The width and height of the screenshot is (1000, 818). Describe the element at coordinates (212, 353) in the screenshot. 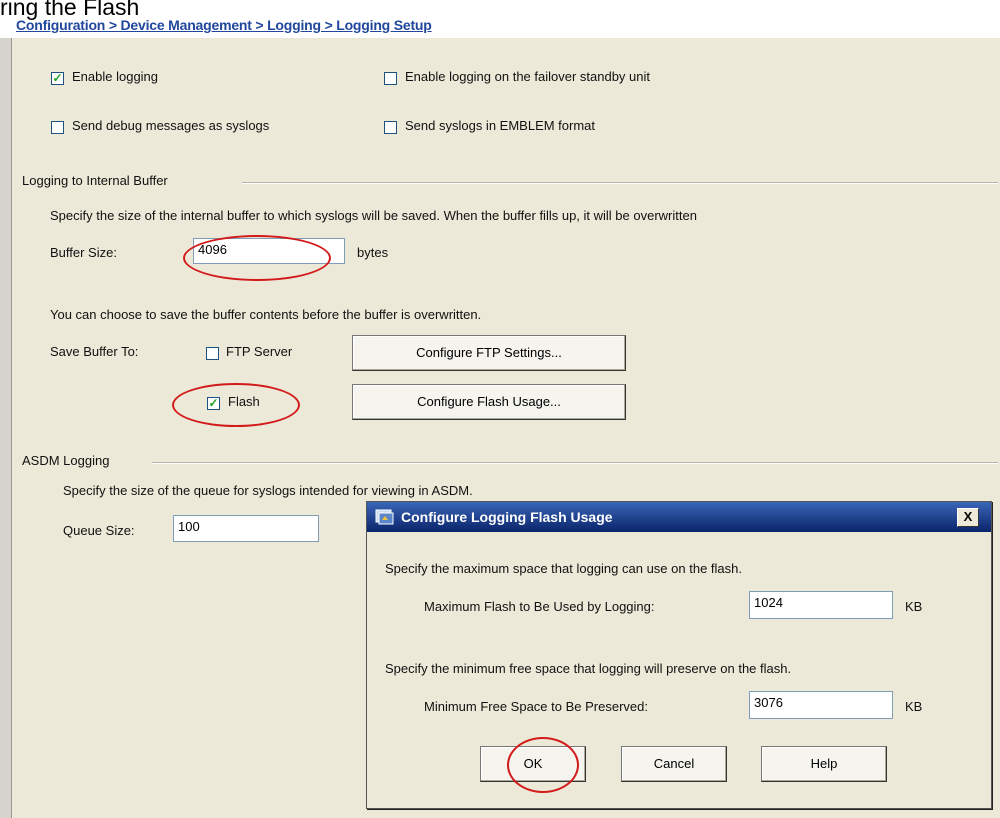

I see `ftp-server-checkbox` at that location.